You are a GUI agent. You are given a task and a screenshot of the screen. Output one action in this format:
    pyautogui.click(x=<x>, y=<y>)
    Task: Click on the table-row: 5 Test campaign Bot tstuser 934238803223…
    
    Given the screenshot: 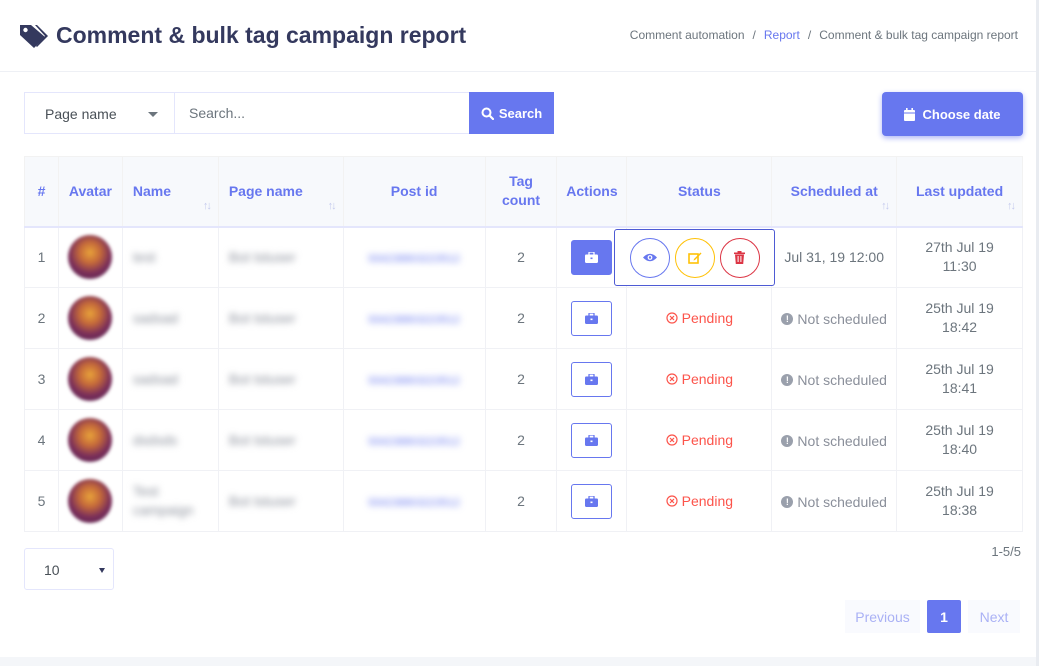 What is the action you would take?
    pyautogui.click(x=523, y=501)
    